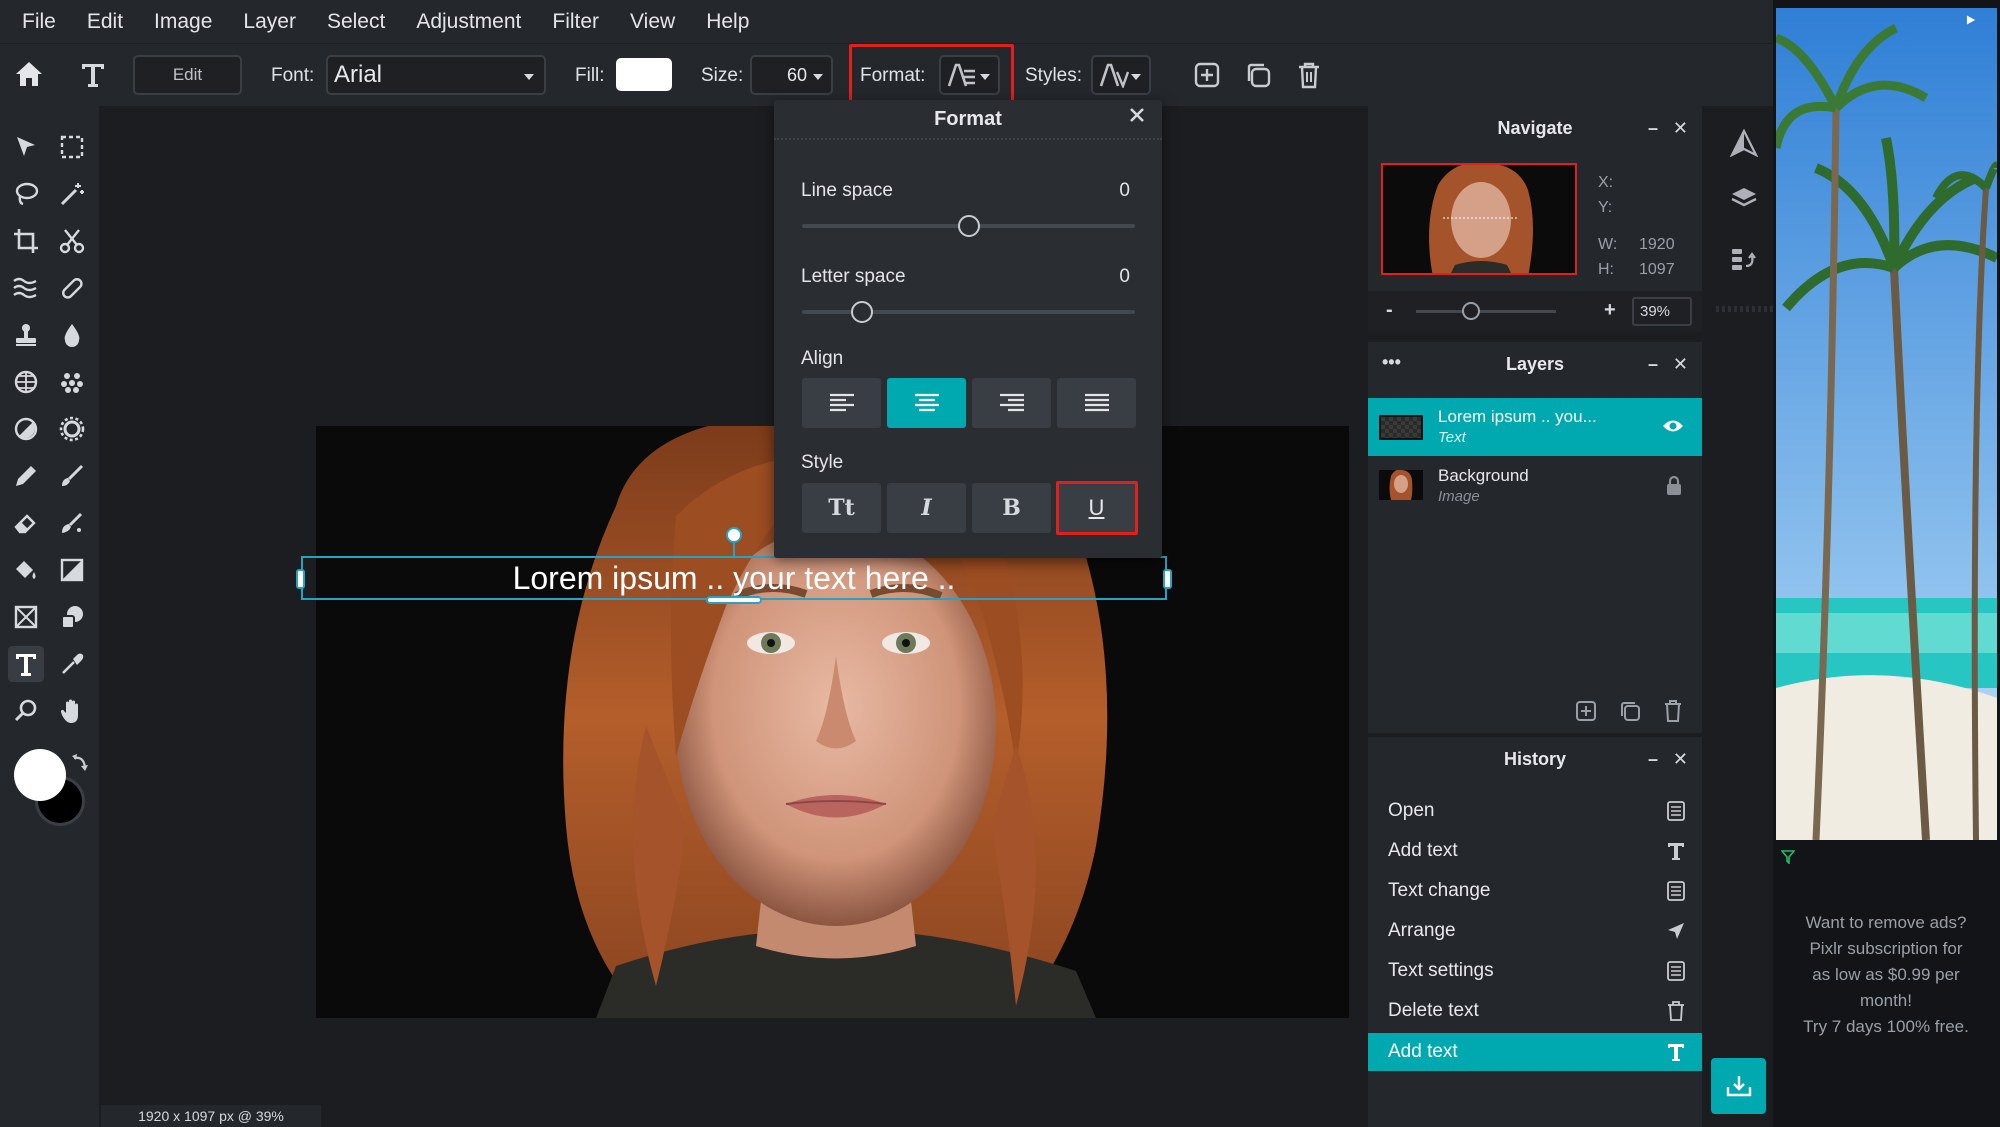 The width and height of the screenshot is (2000, 1127). What do you see at coordinates (26, 570) in the screenshot?
I see `paint-bucket-icon` at bounding box center [26, 570].